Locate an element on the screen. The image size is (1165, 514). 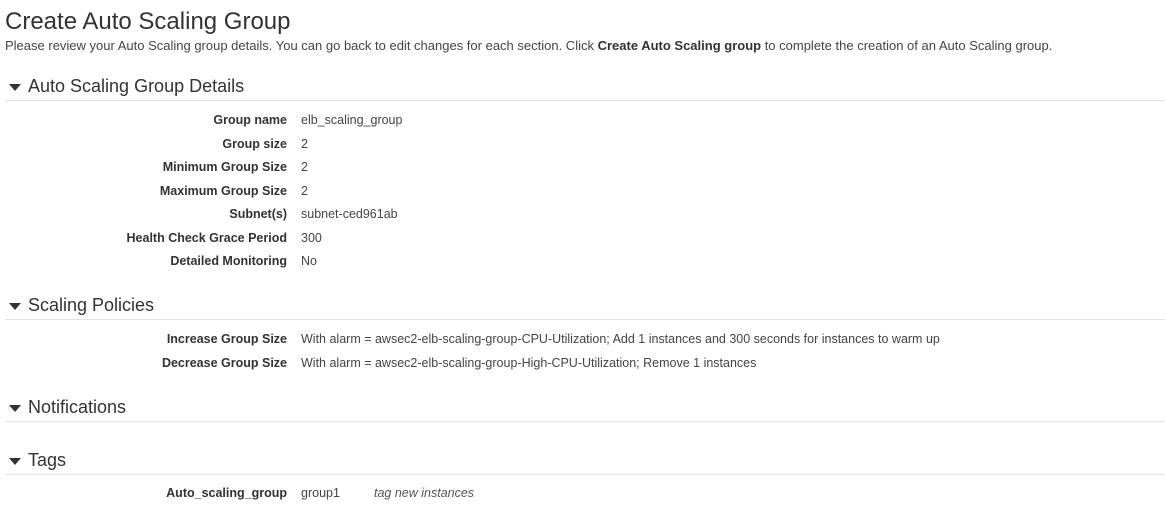
section-header-tags: Tags is located at coordinates (585, 462).